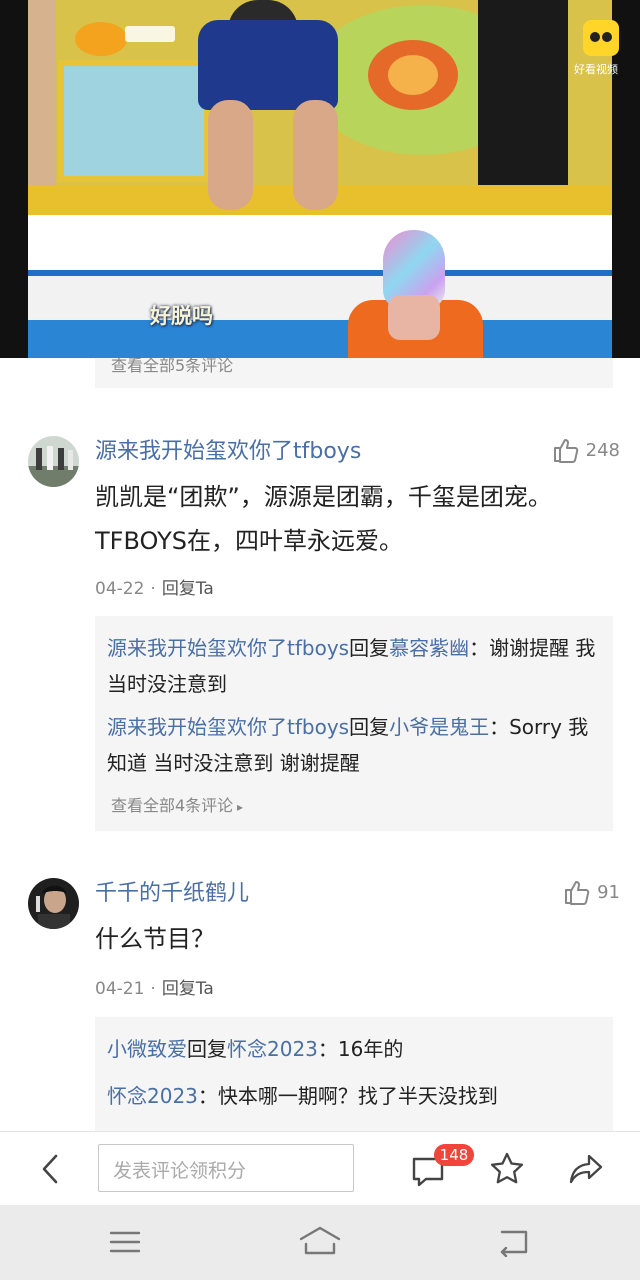 Image resolution: width=640 pixels, height=1280 pixels. I want to click on hunan-tv-logo-icon, so click(101, 39).